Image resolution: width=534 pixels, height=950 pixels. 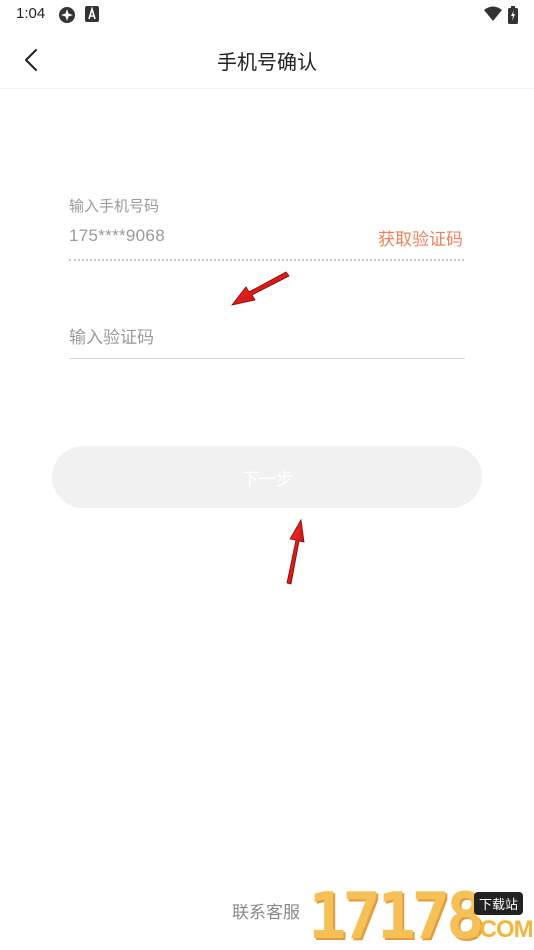 I want to click on accessibility-icon, so click(x=92, y=16).